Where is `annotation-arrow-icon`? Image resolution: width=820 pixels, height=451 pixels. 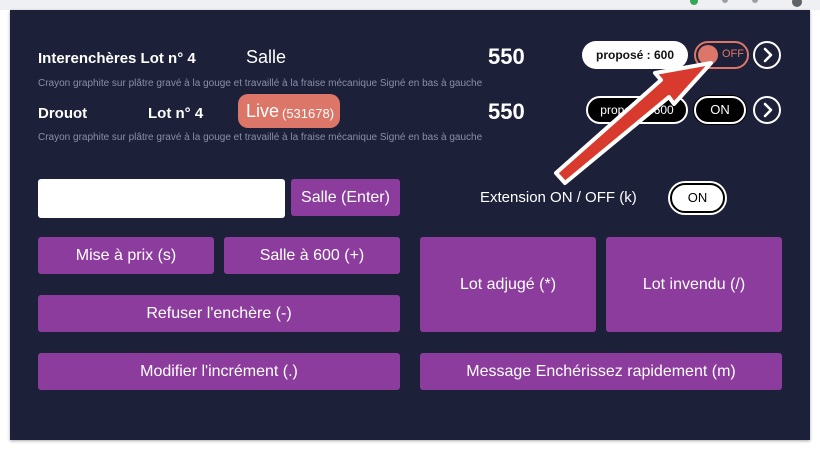
annotation-arrow-icon is located at coordinates (633, 123).